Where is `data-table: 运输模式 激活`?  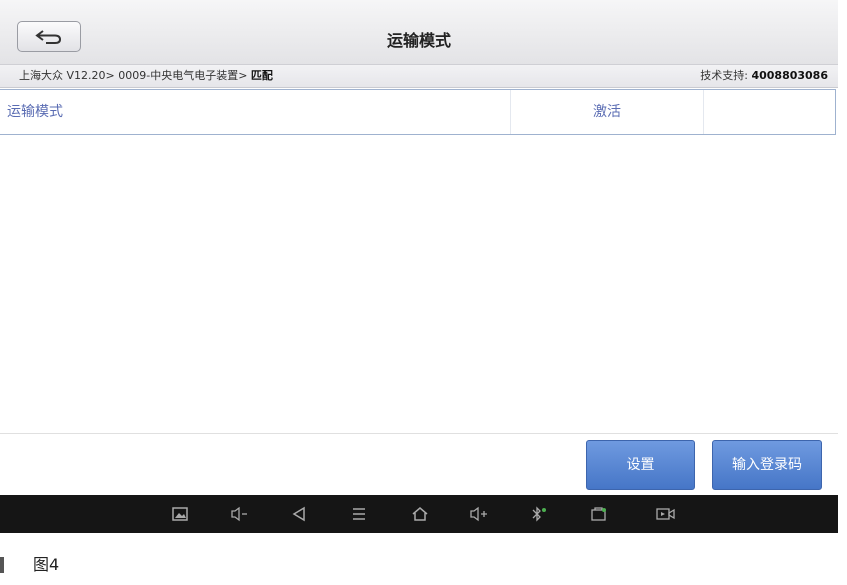
data-table: 运输模式 激活 is located at coordinates (418, 112).